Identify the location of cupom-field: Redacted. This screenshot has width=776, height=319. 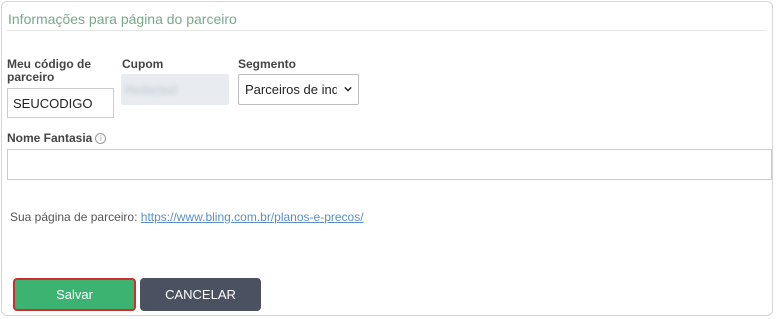
(175, 89).